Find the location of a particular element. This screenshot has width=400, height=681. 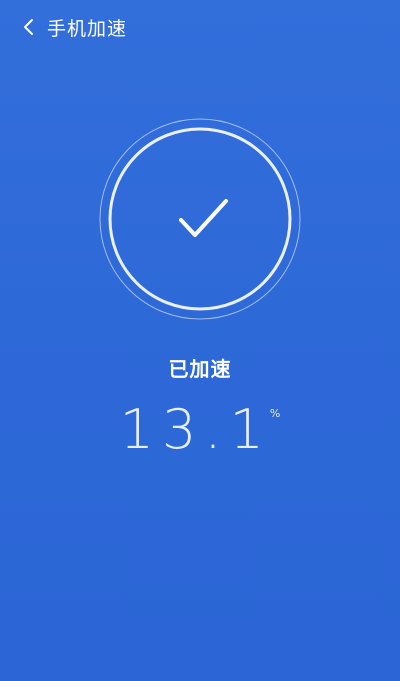

status-label: 已加速 is located at coordinates (200, 369).